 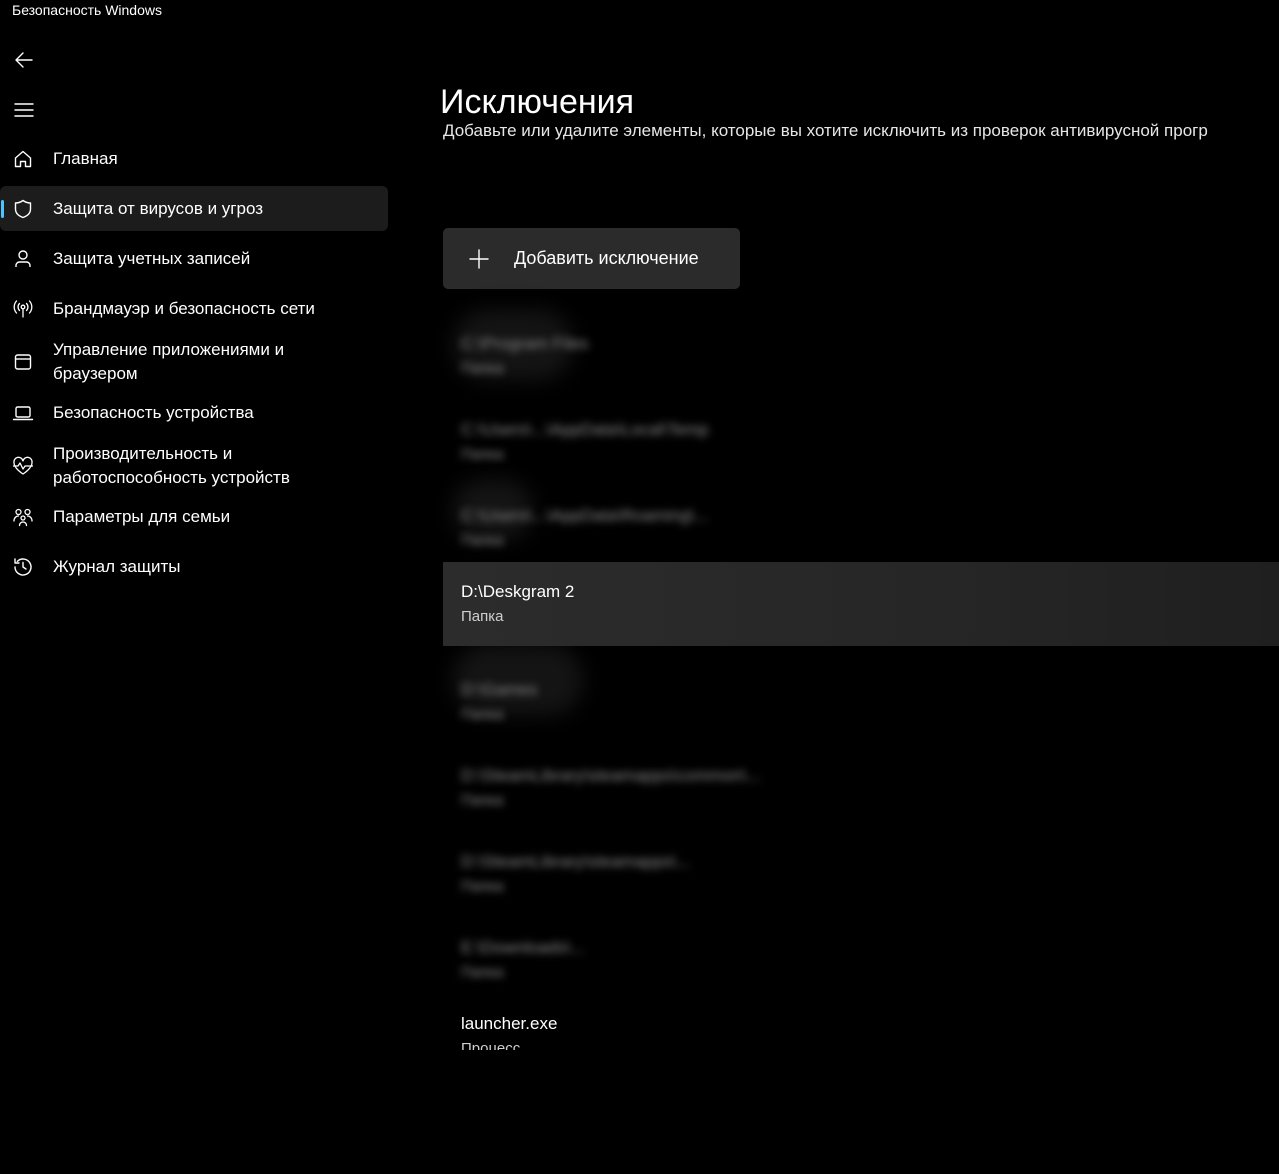 I want to click on list-item: launcher.exe Процесс, so click(x=861, y=1029).